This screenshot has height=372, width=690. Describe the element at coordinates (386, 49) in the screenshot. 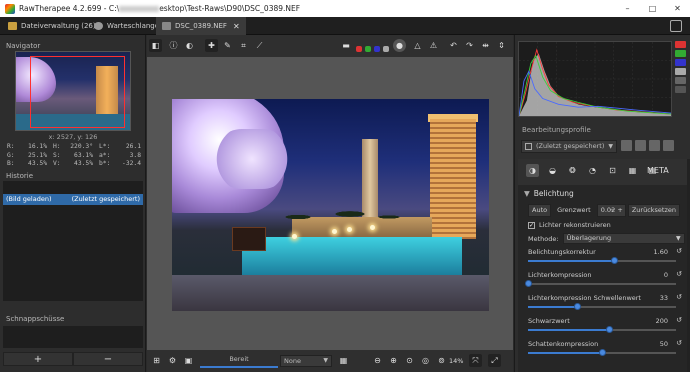

I see `luminance-channel-icon` at that location.